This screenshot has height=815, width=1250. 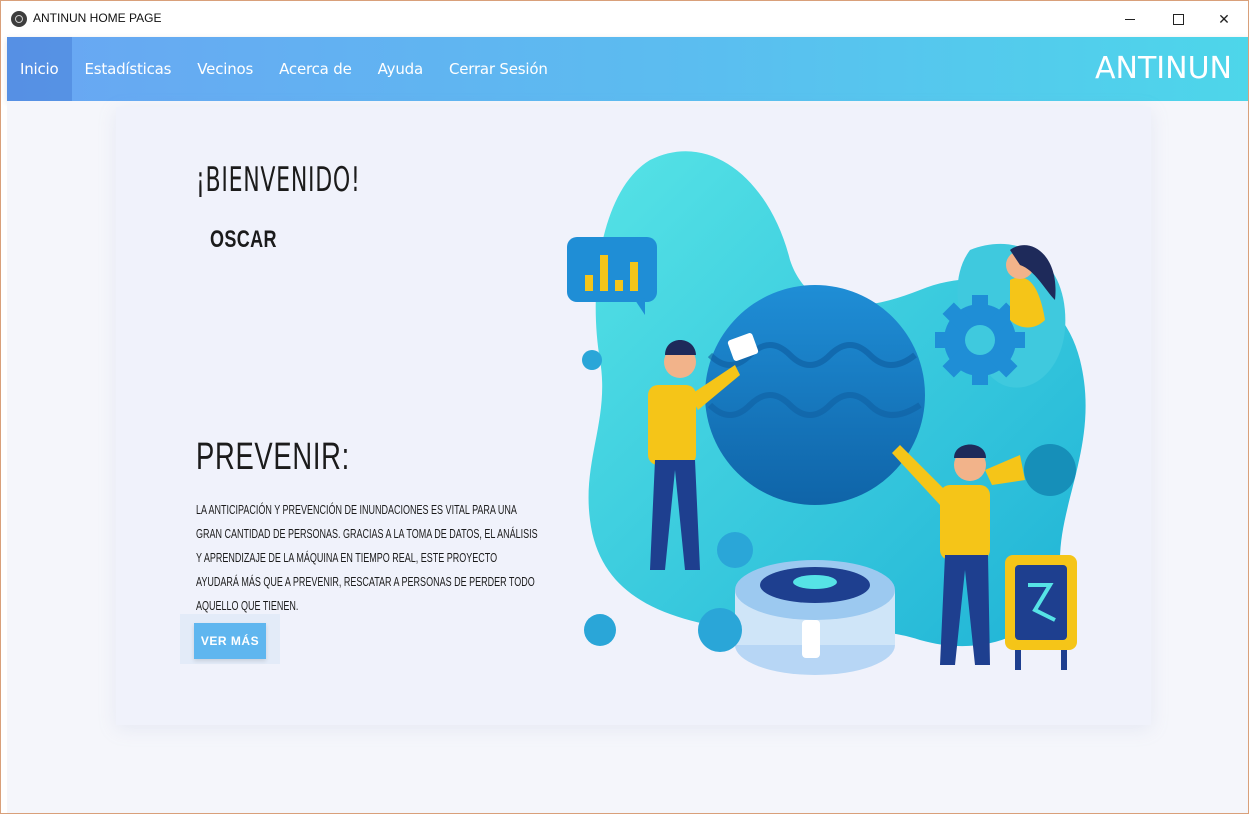 I want to click on close-icon: ✕, so click(x=1224, y=18).